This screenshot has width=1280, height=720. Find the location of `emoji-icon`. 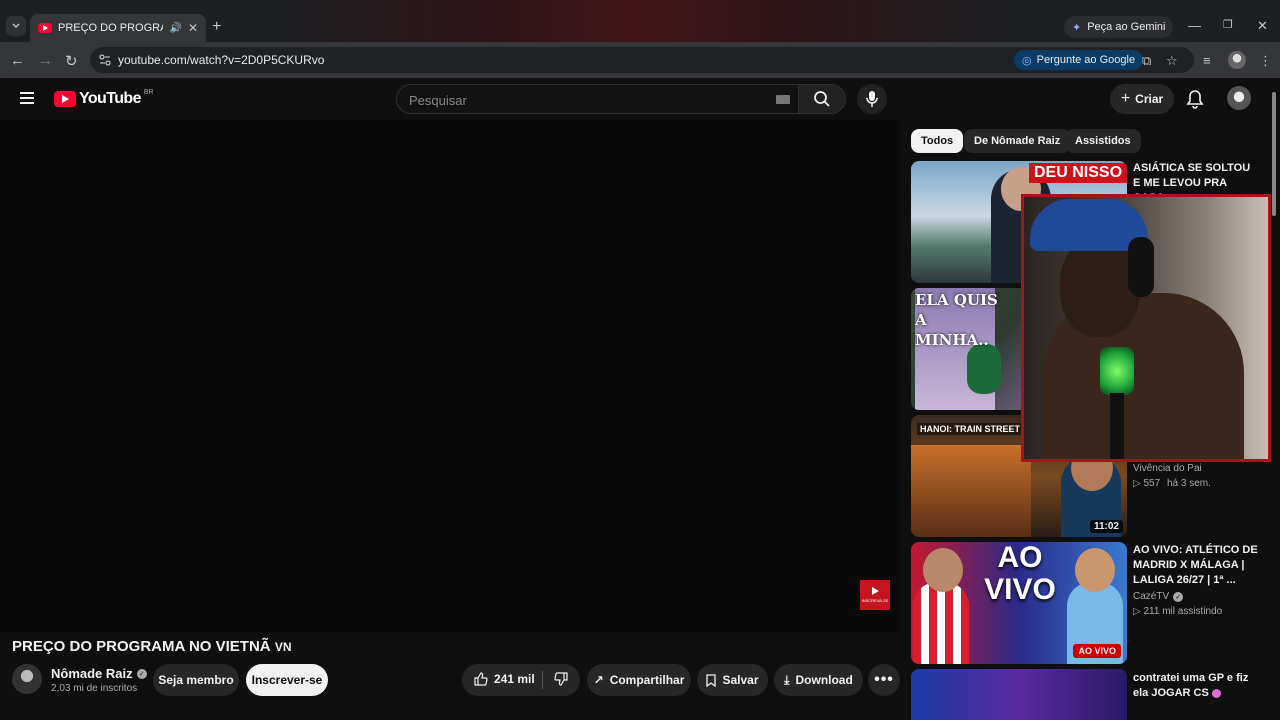

emoji-icon is located at coordinates (1216, 693).